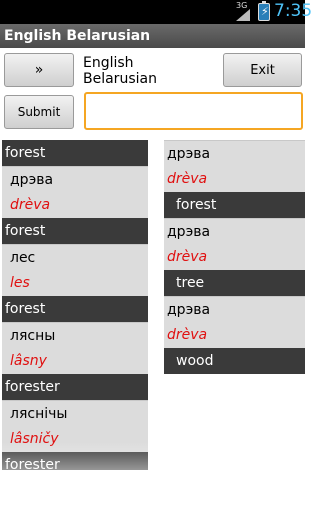 Image resolution: width=320 pixels, height=512 pixels. What do you see at coordinates (234, 205) in the screenshot?
I see `english-result: forest` at bounding box center [234, 205].